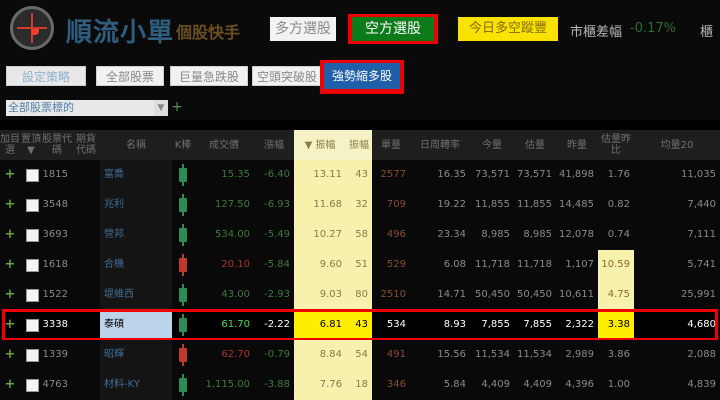 Image resolution: width=720 pixels, height=400 pixels. What do you see at coordinates (136, 295) in the screenshot?
I see `cell-name: 堤維西` at bounding box center [136, 295].